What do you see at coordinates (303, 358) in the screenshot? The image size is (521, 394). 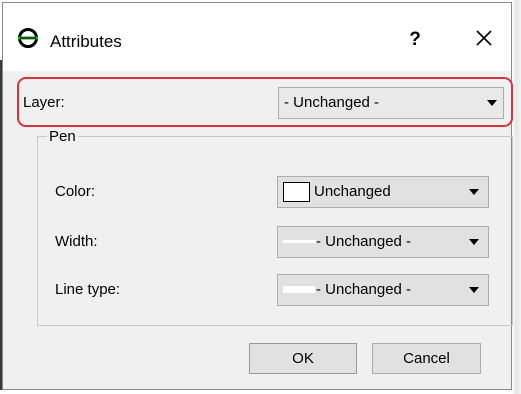 I see `ok-button: OK` at bounding box center [303, 358].